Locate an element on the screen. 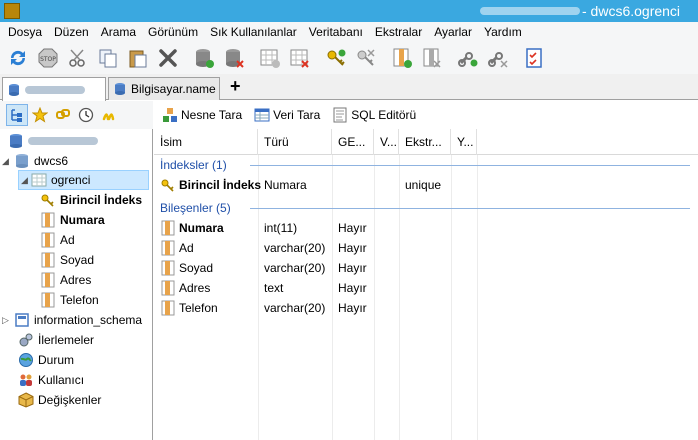  header-type: Türü is located at coordinates (295, 142).